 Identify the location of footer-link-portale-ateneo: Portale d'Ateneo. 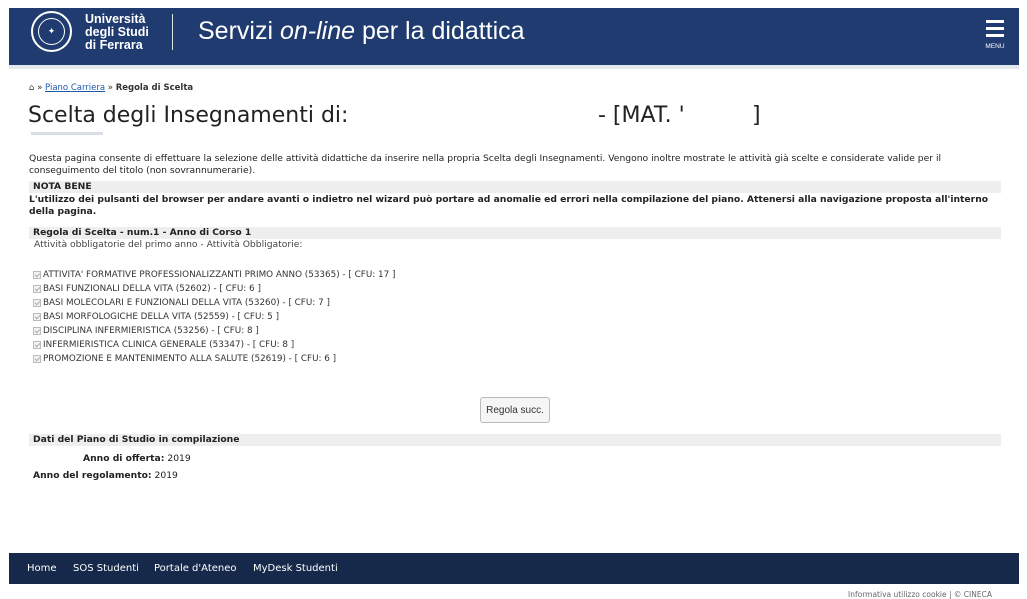
(195, 568).